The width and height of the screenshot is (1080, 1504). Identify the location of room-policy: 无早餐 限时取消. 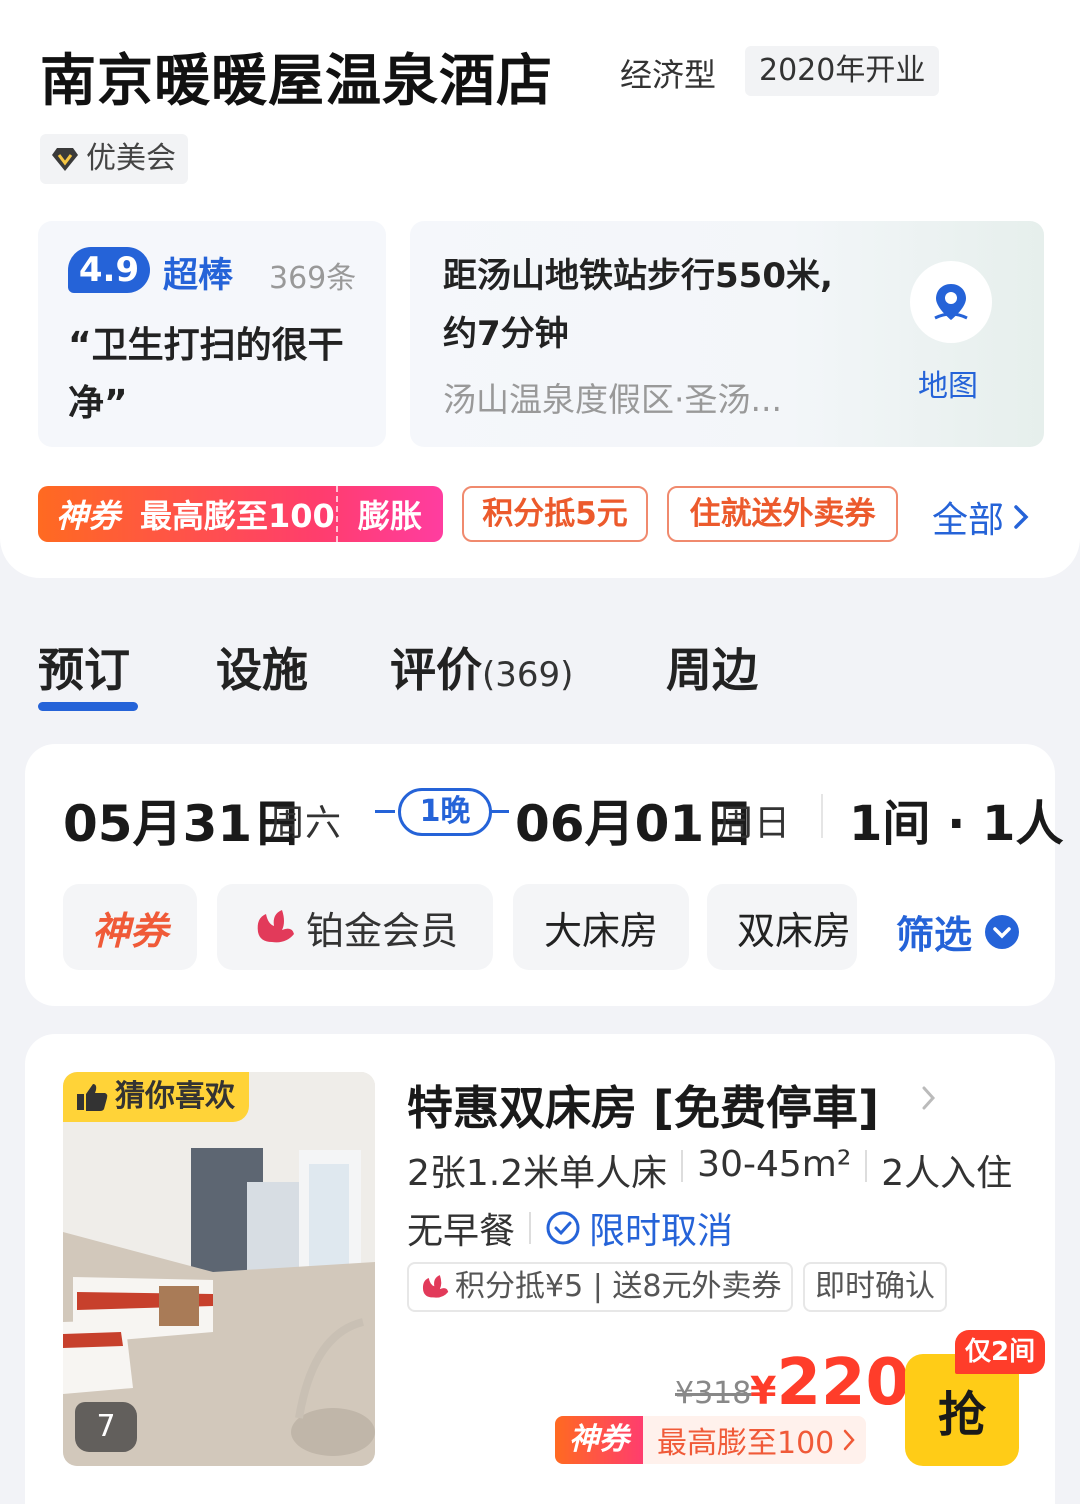
(570, 1228).